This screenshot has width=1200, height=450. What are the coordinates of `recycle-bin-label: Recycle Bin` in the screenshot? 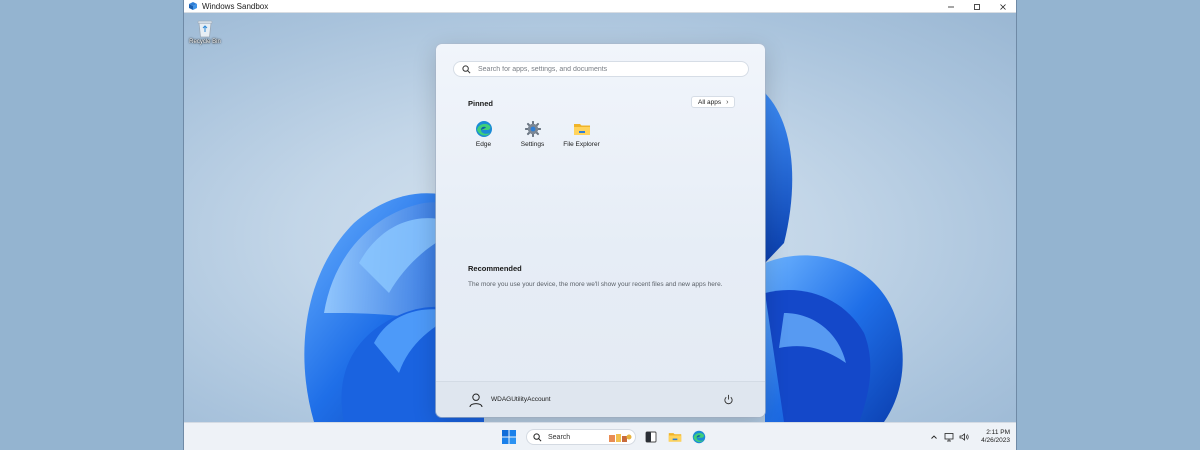 It's located at (205, 42).